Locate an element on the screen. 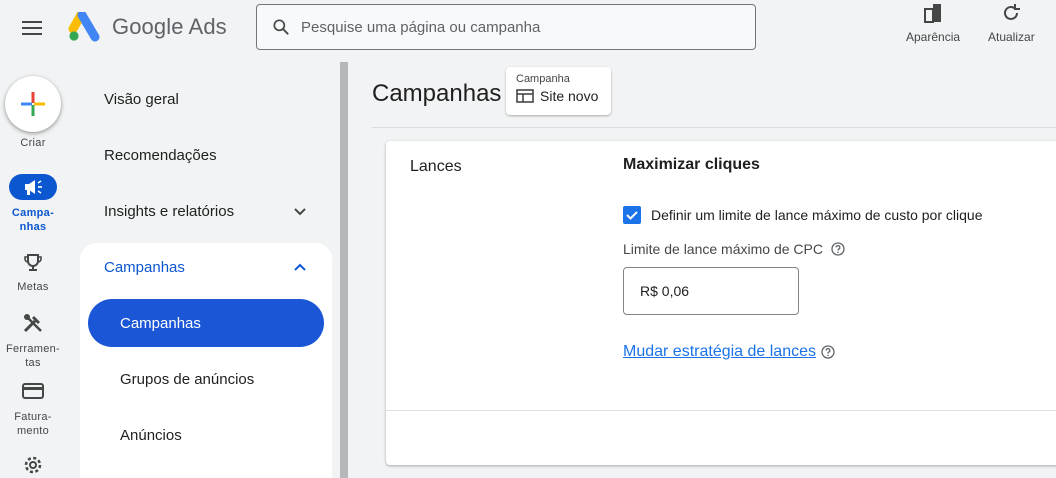 The image size is (1056, 478). search-icon is located at coordinates (281, 27).